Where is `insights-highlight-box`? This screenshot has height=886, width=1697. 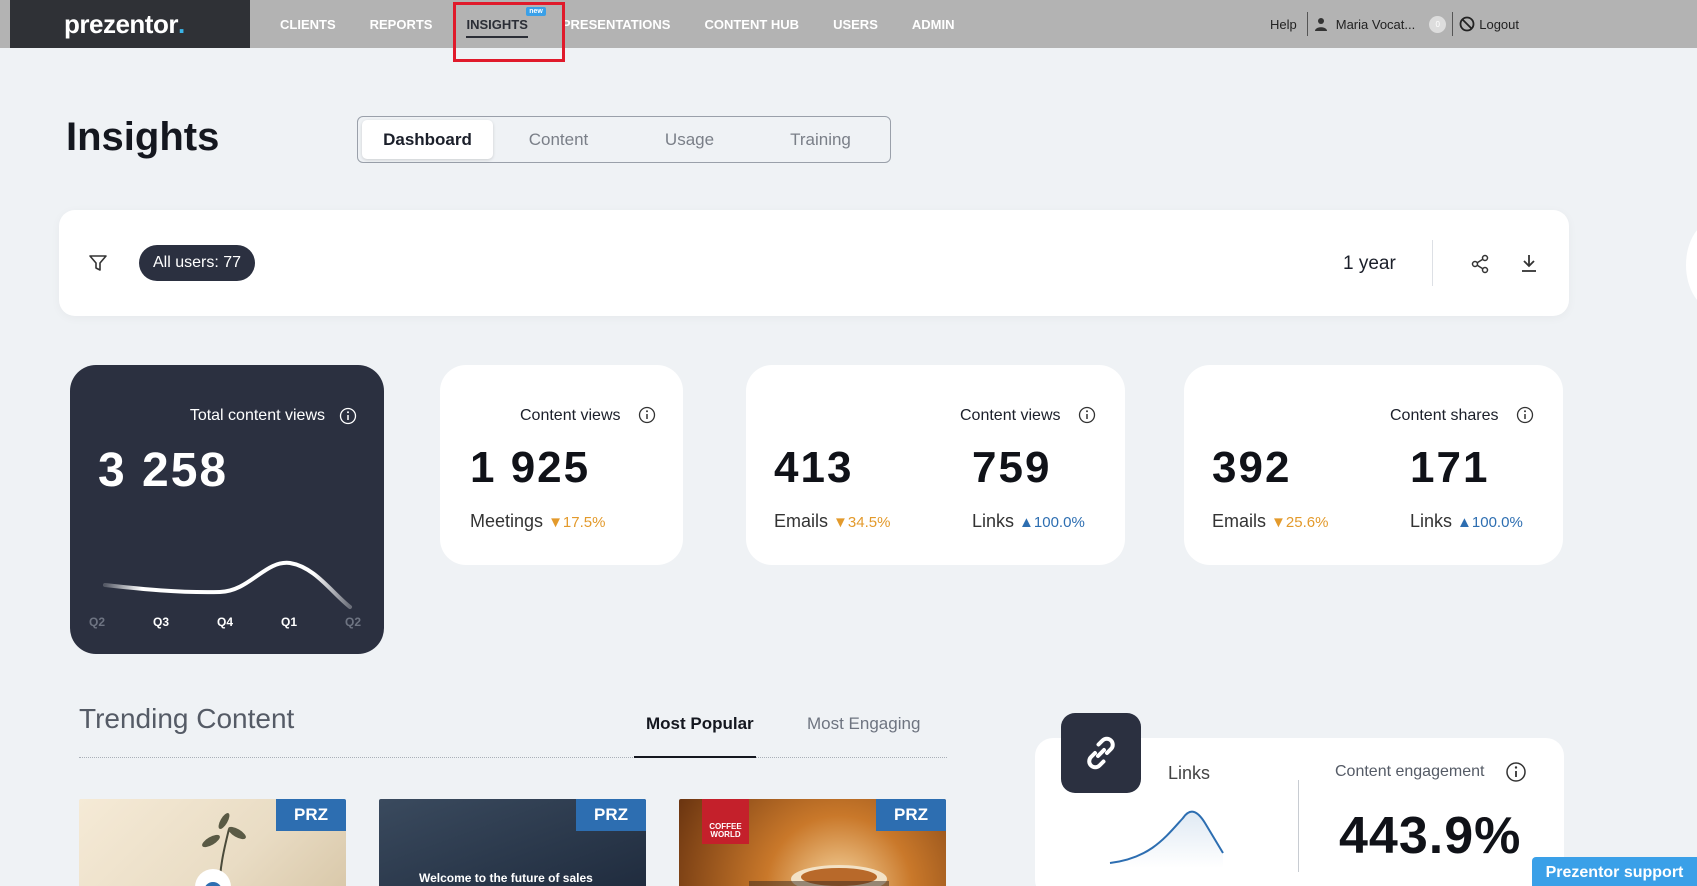
insights-highlight-box is located at coordinates (509, 32).